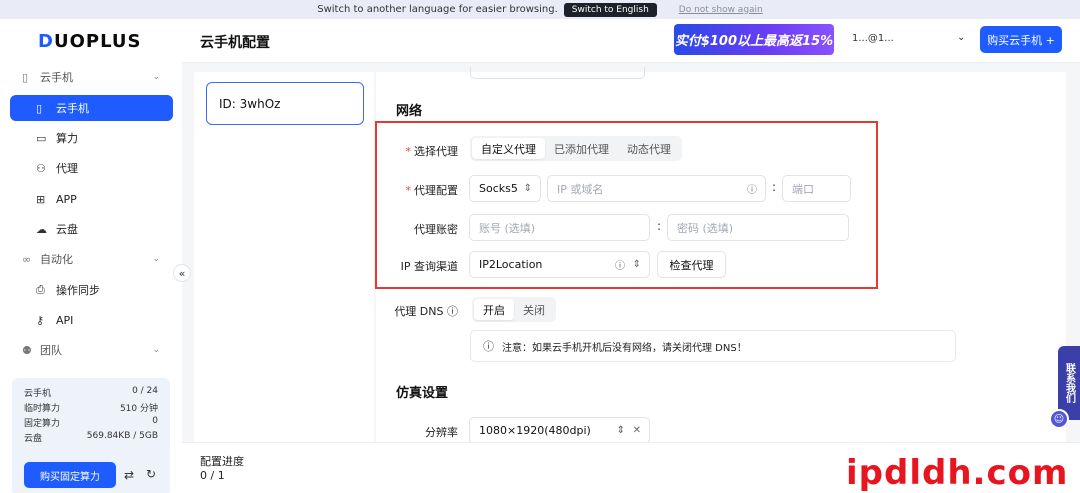 The image size is (1080, 493). I want to click on stat-row: 云手机 0 / 24, so click(91, 392).